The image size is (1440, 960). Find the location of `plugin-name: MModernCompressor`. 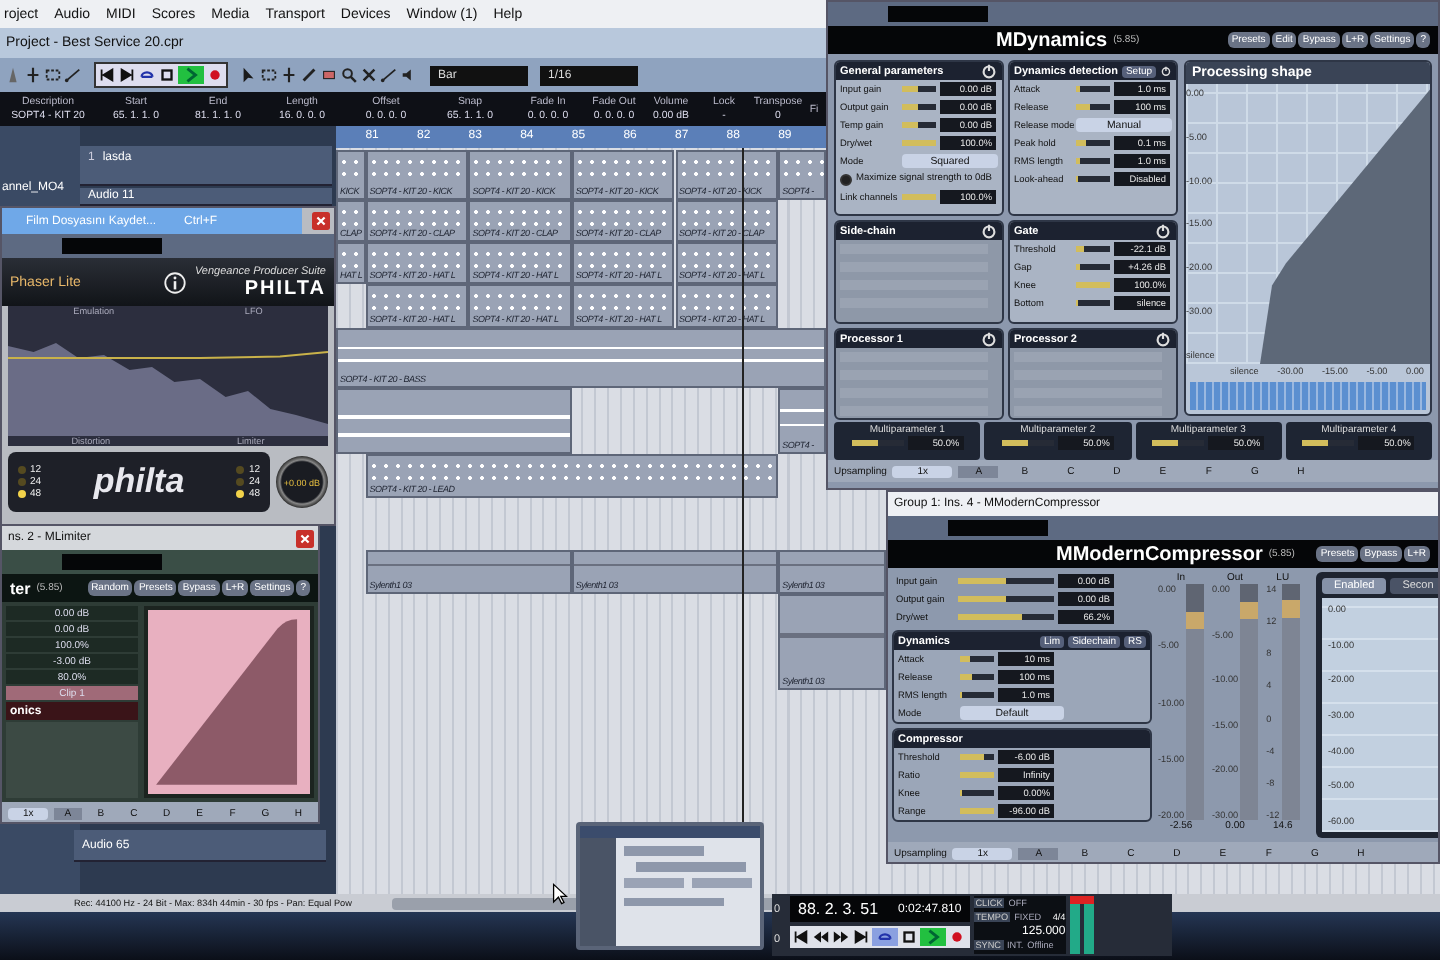

plugin-name: MModernCompressor is located at coordinates (1159, 554).